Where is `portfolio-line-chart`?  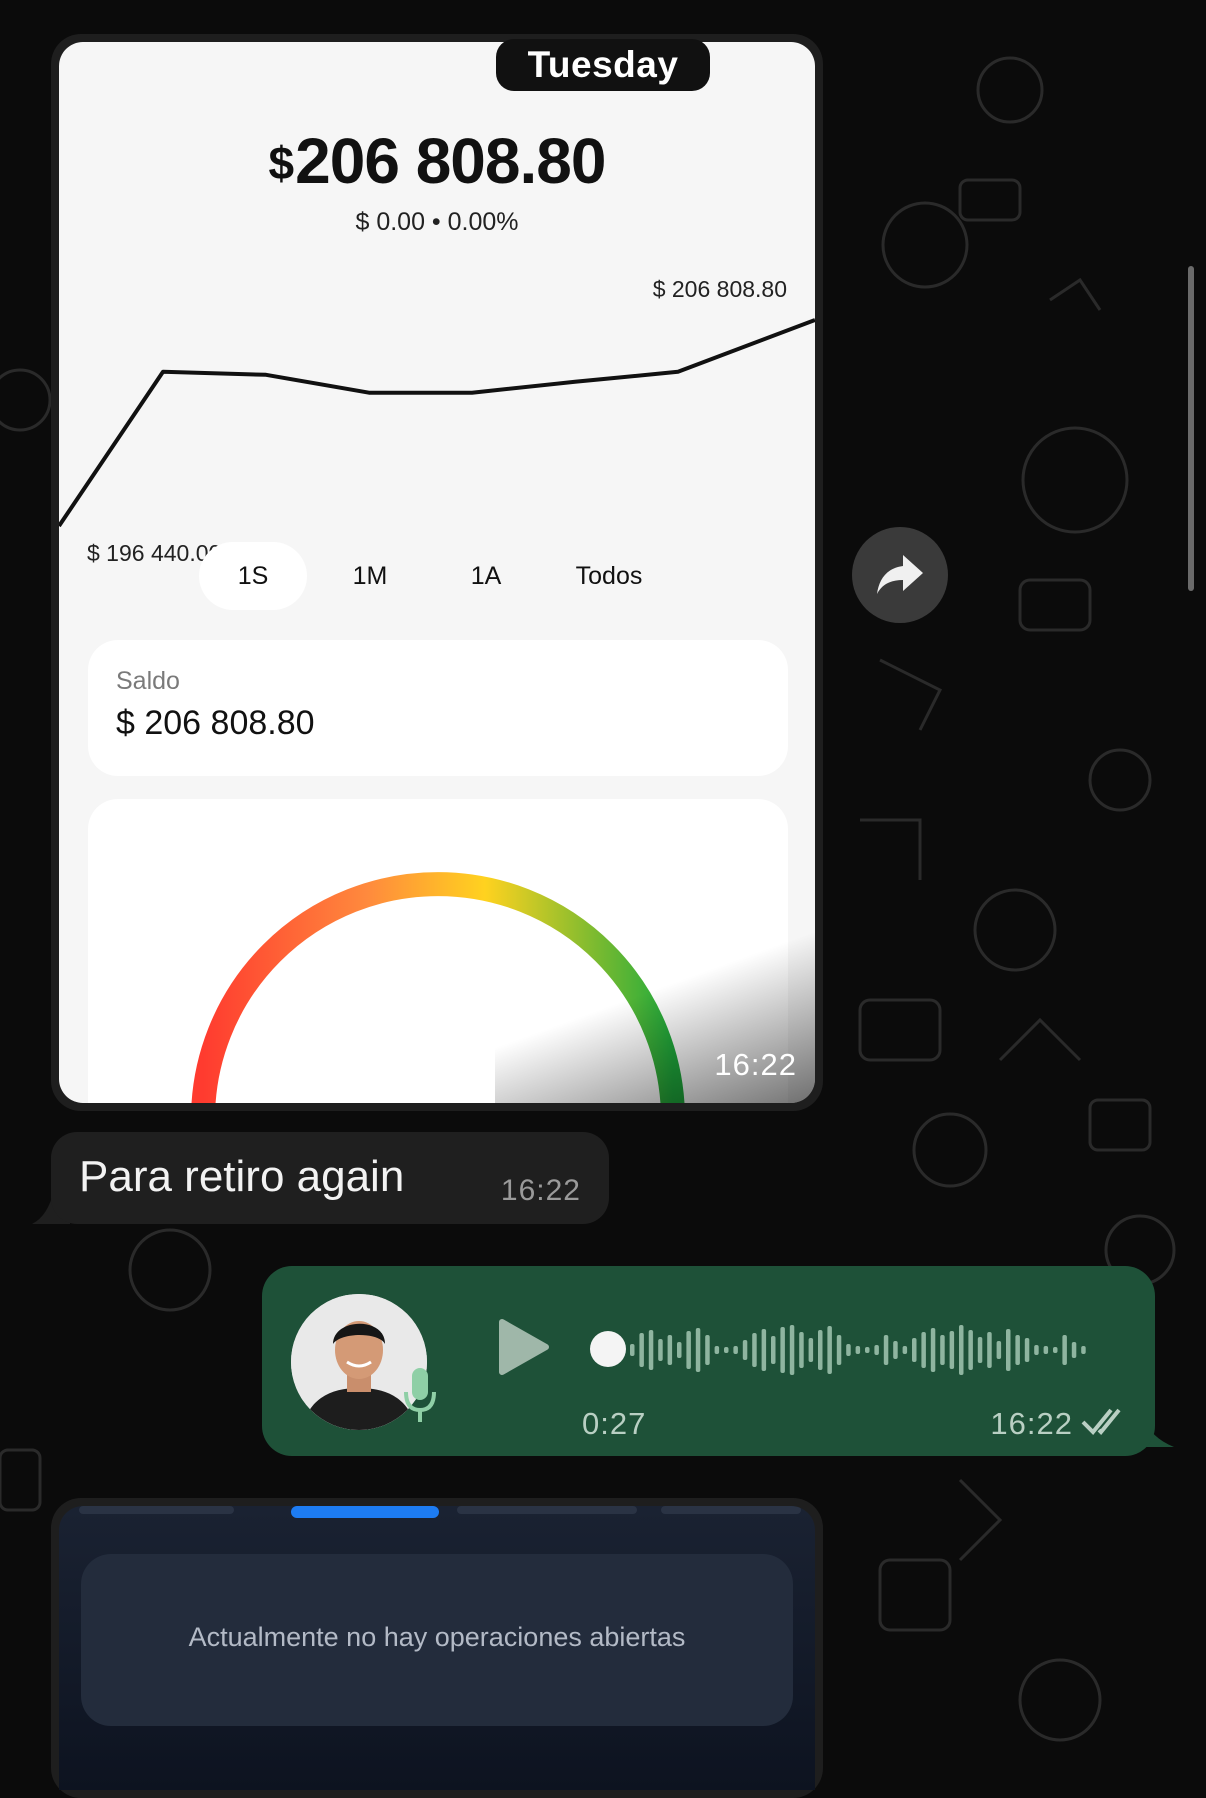
portfolio-line-chart is located at coordinates (437, 423).